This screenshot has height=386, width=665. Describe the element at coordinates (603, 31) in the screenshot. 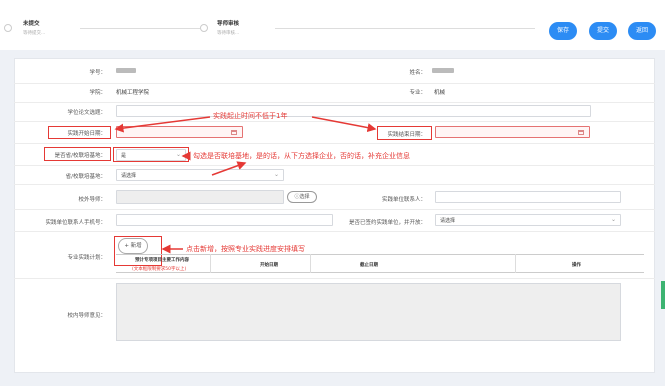

I see `submit-button: 提交` at that location.